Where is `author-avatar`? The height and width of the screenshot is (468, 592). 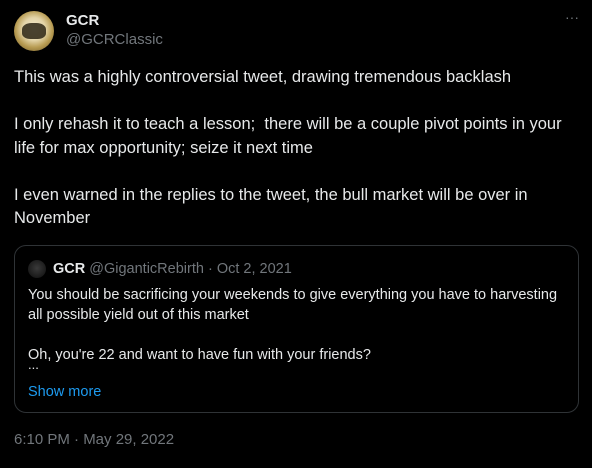
author-avatar is located at coordinates (34, 31).